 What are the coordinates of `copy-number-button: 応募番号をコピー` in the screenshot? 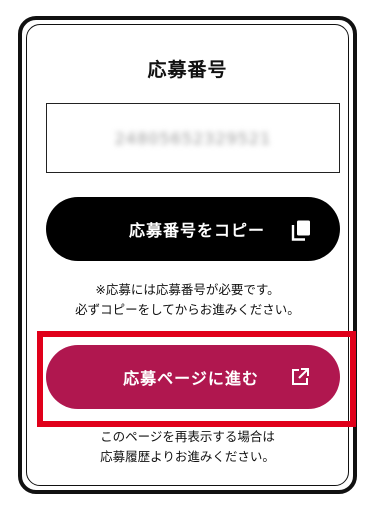 It's located at (193, 229).